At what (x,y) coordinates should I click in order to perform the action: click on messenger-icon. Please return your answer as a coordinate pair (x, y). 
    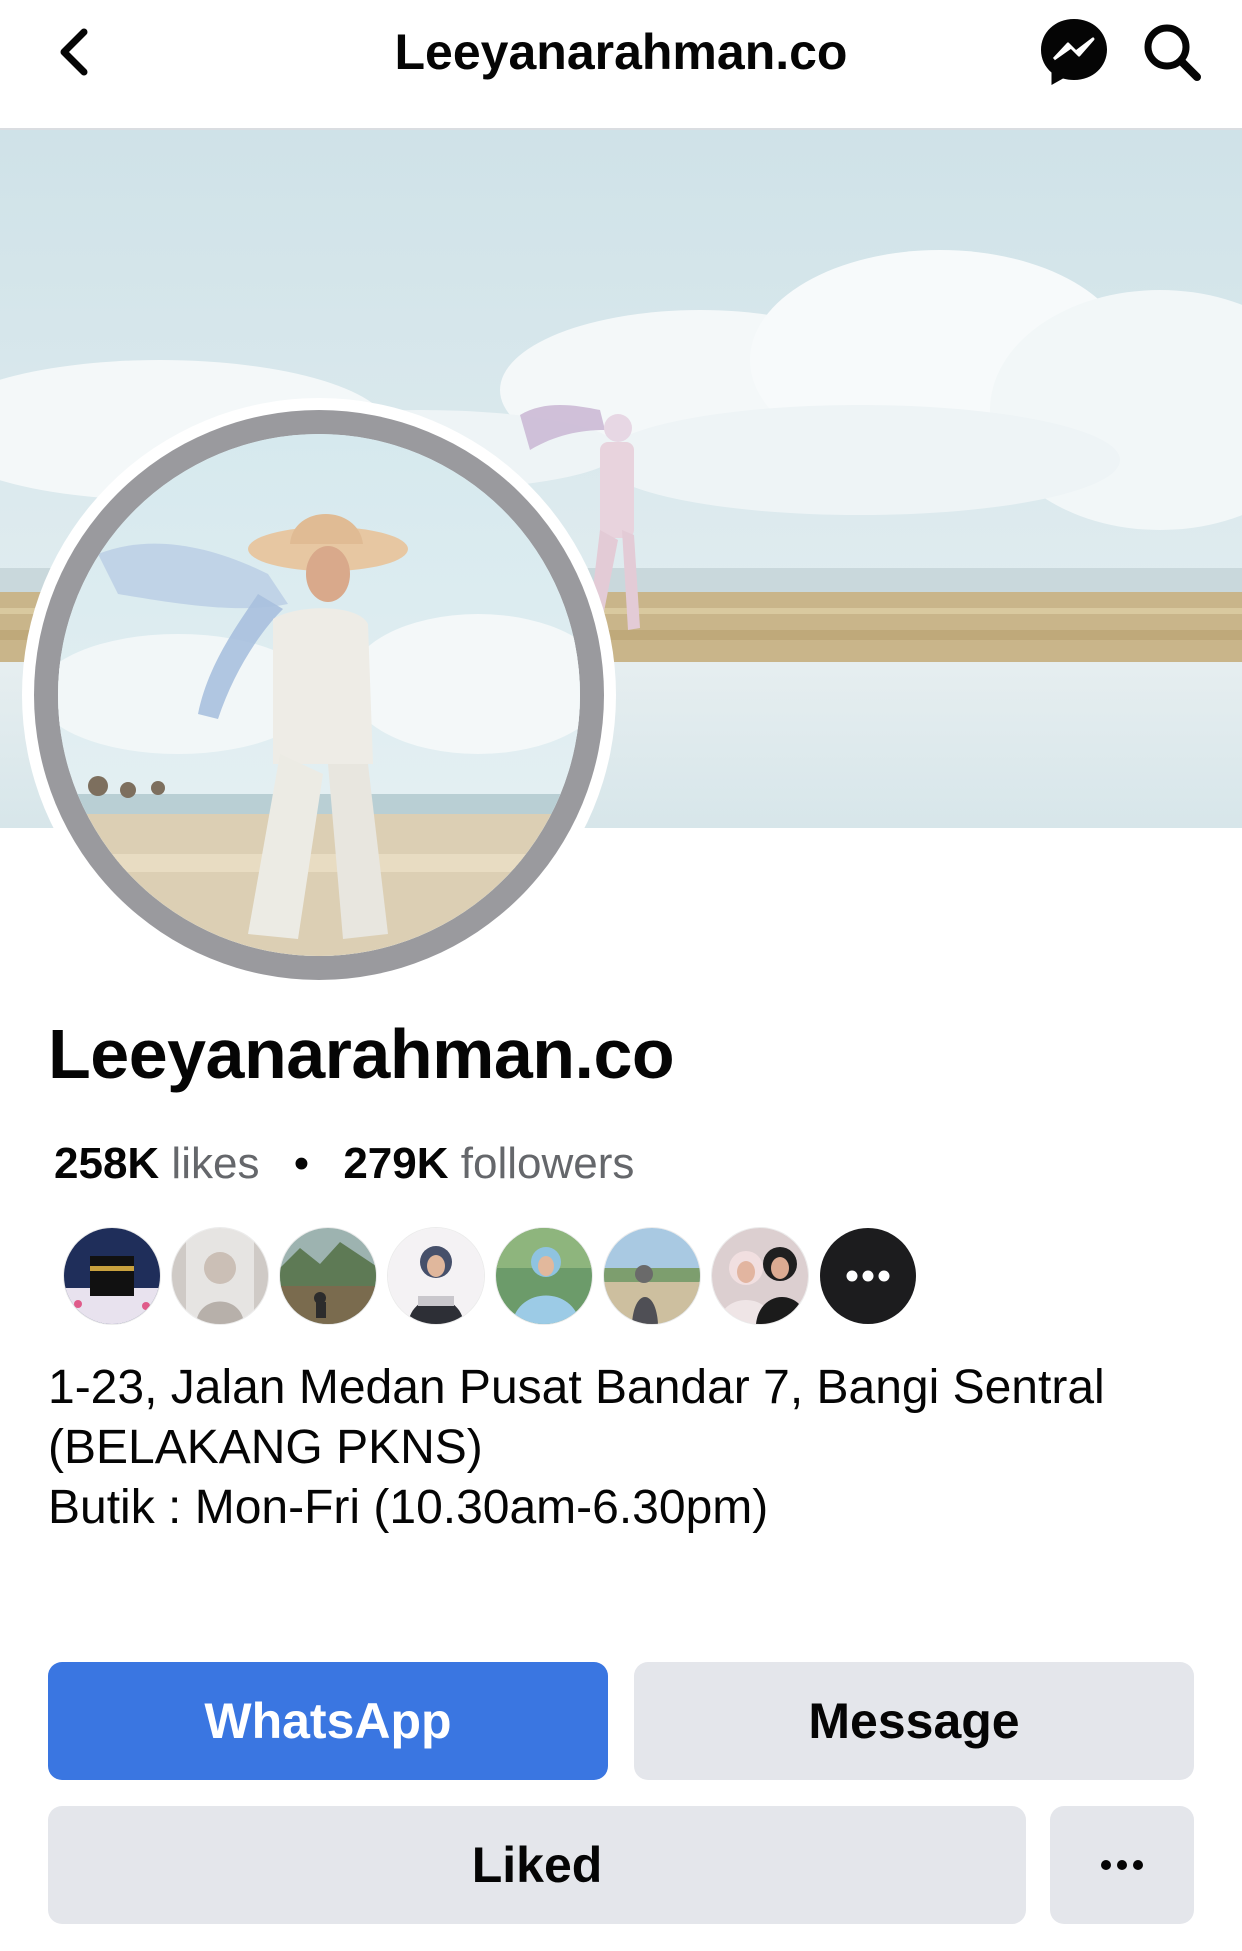
    Looking at the image, I should click on (1074, 52).